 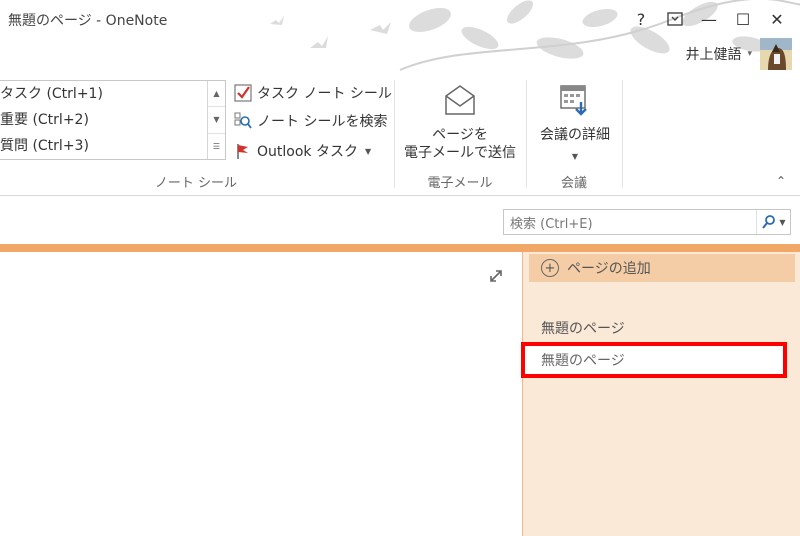 I want to click on flag-icon, so click(x=243, y=151).